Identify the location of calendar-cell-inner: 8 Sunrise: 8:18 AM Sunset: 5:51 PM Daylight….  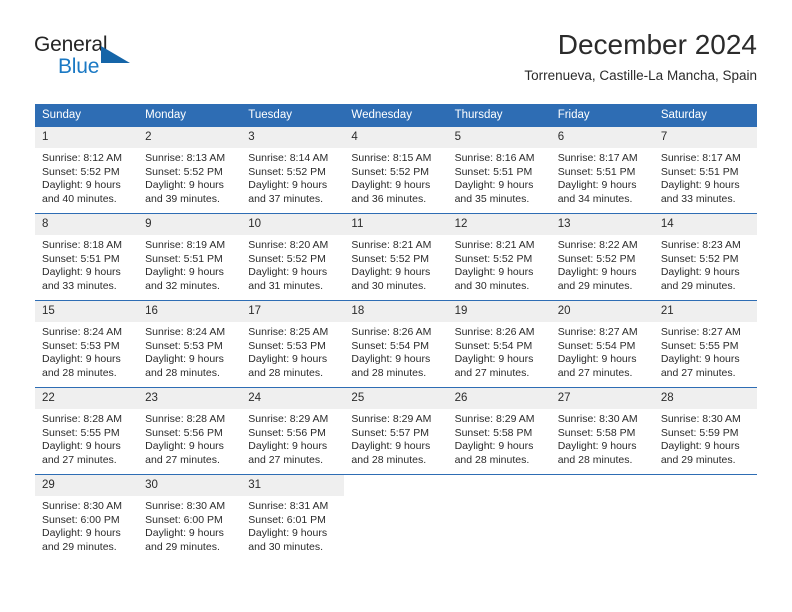
(87, 257).